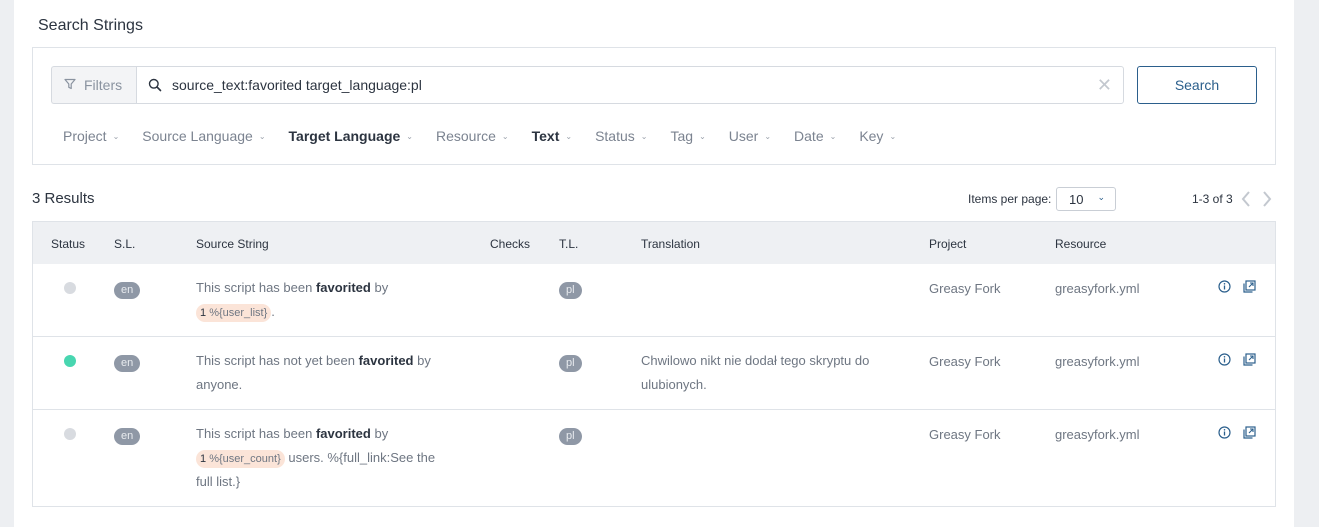 The width and height of the screenshot is (1319, 527). I want to click on translation-line: ulubionych., so click(674, 384).